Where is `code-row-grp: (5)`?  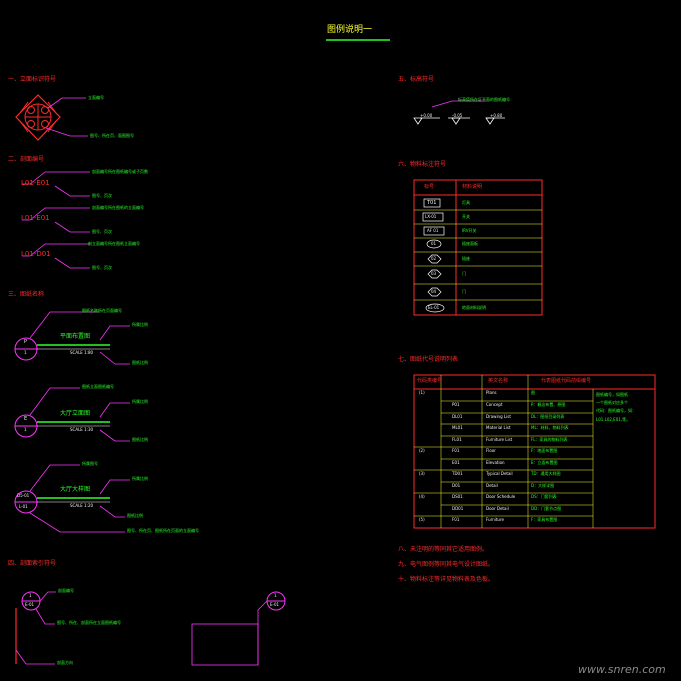
code-row-grp: (5) is located at coordinates (422, 519).